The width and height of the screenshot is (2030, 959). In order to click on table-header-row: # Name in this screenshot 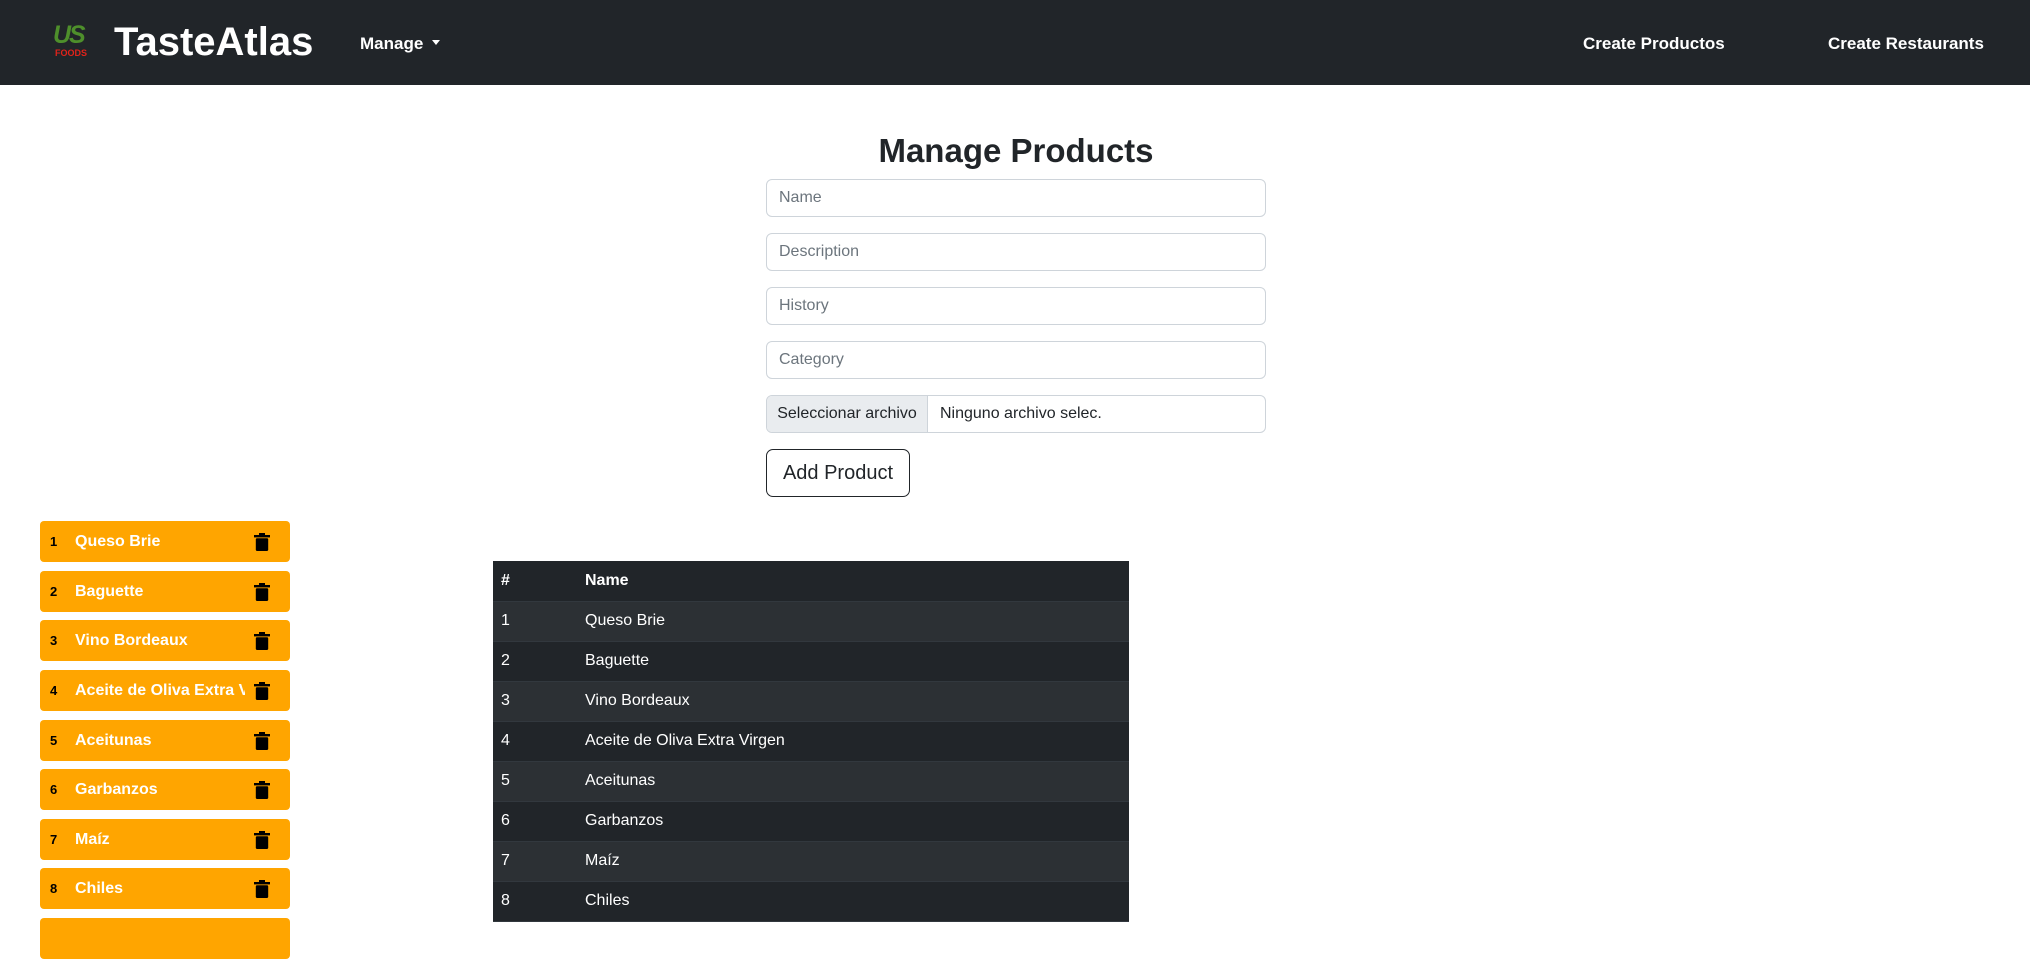, I will do `click(811, 581)`.